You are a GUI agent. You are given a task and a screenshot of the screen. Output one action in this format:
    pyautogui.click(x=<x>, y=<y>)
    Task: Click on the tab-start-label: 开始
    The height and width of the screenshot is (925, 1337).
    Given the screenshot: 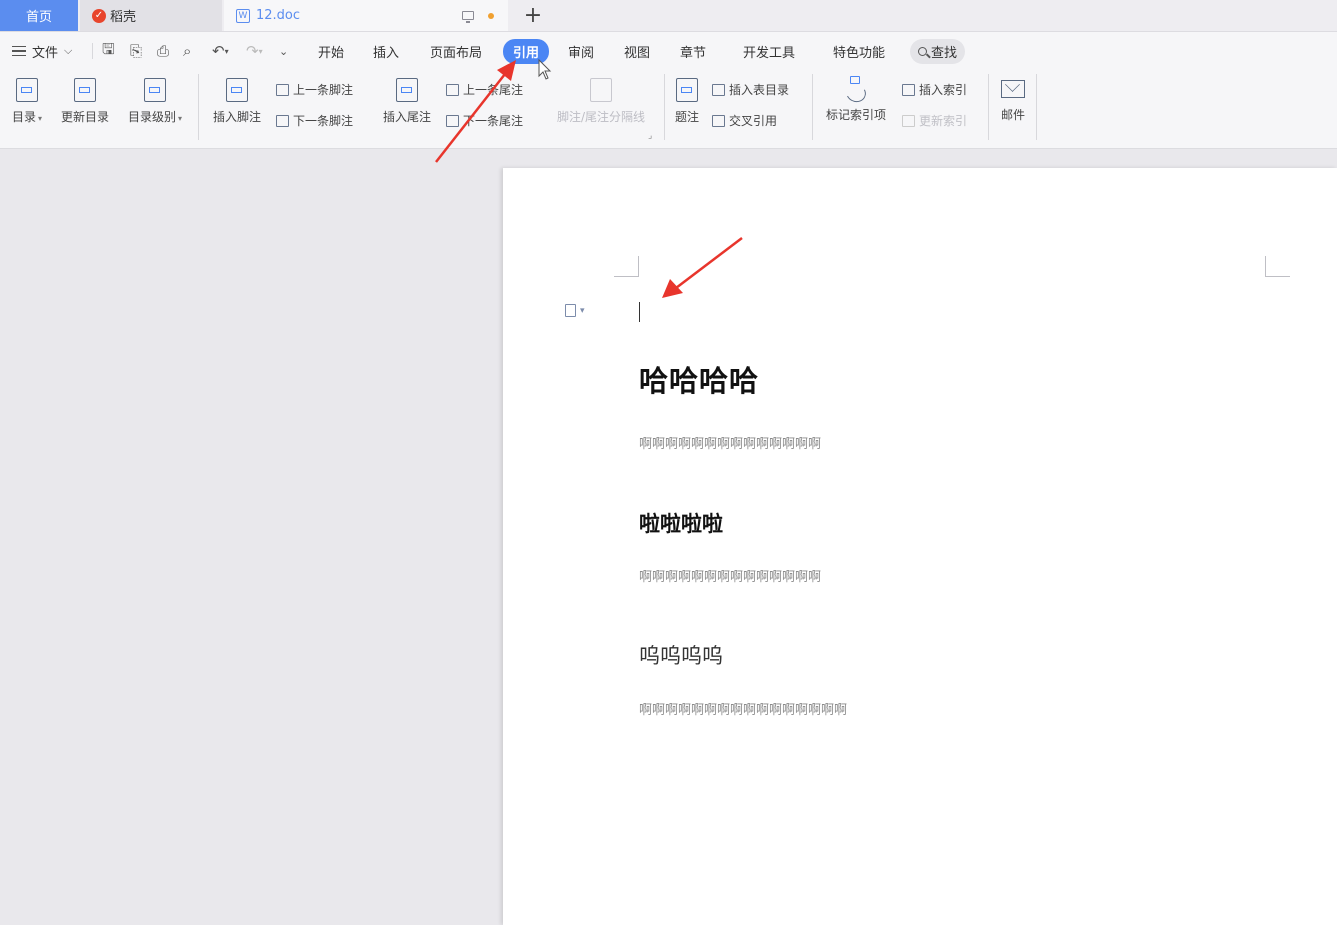 What is the action you would take?
    pyautogui.click(x=330, y=53)
    